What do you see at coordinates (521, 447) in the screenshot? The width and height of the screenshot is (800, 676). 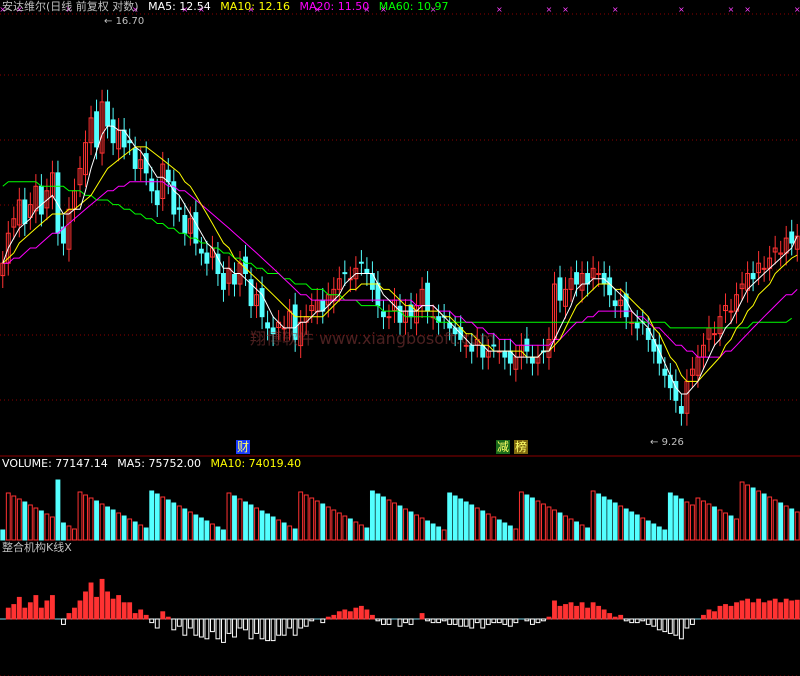 I see `event-marker-bang: 榜` at bounding box center [521, 447].